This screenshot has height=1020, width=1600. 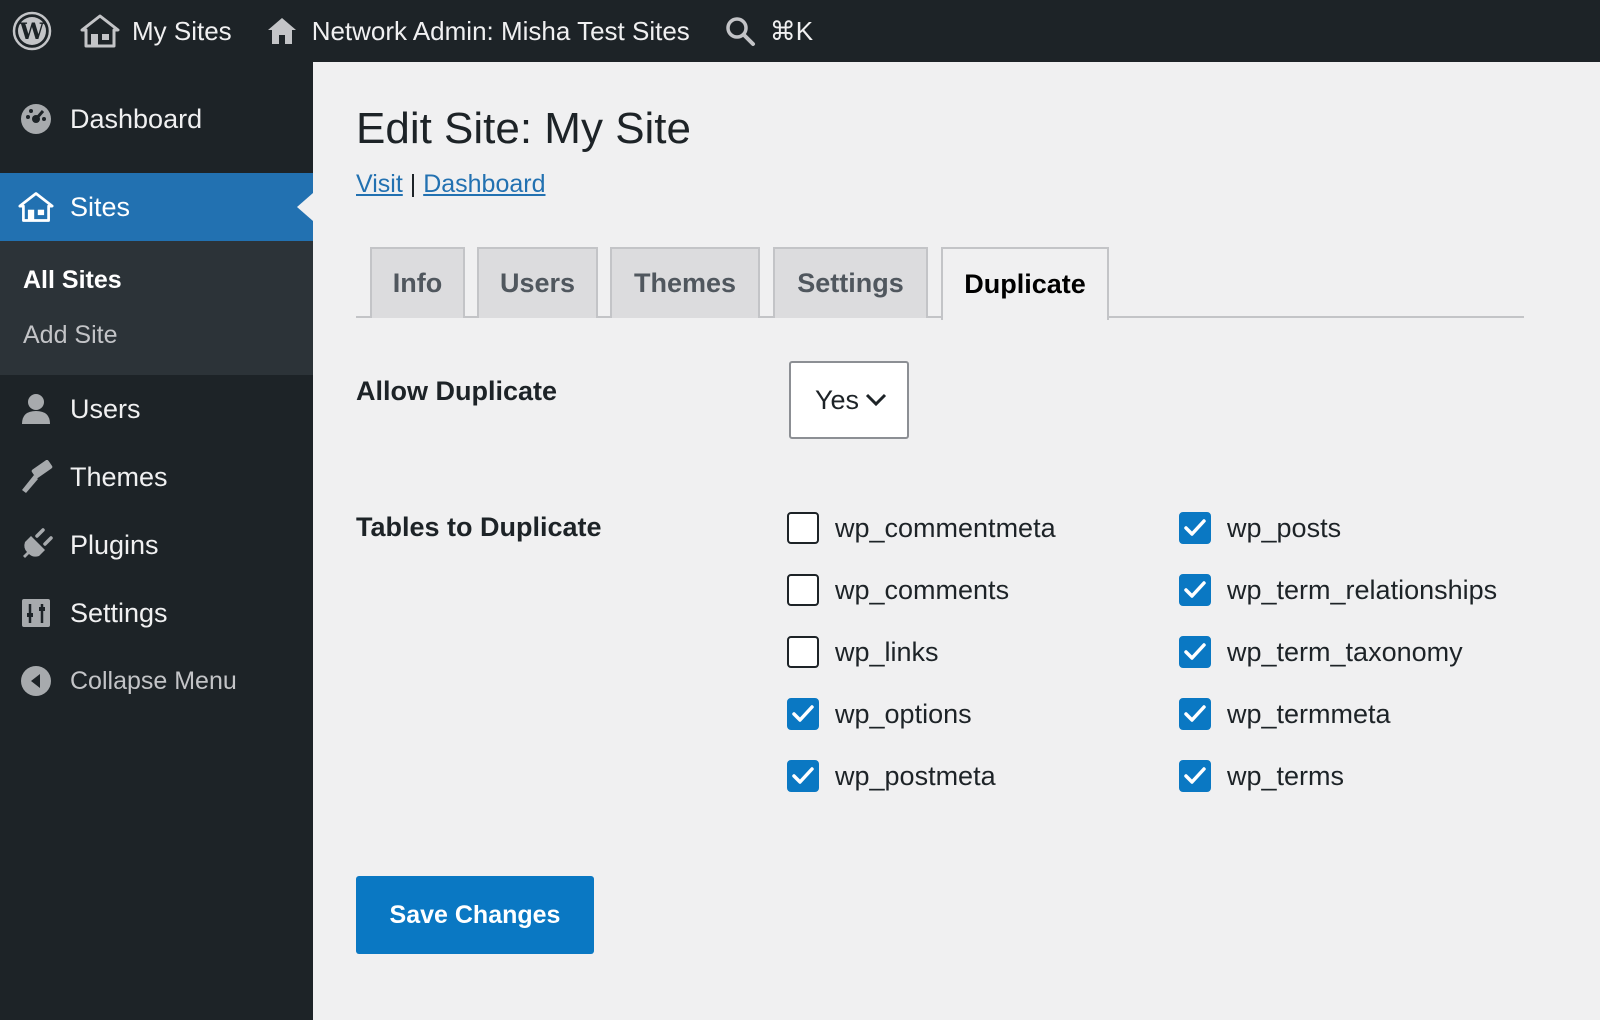 What do you see at coordinates (484, 184) in the screenshot?
I see `dashboard-link: Dashboard` at bounding box center [484, 184].